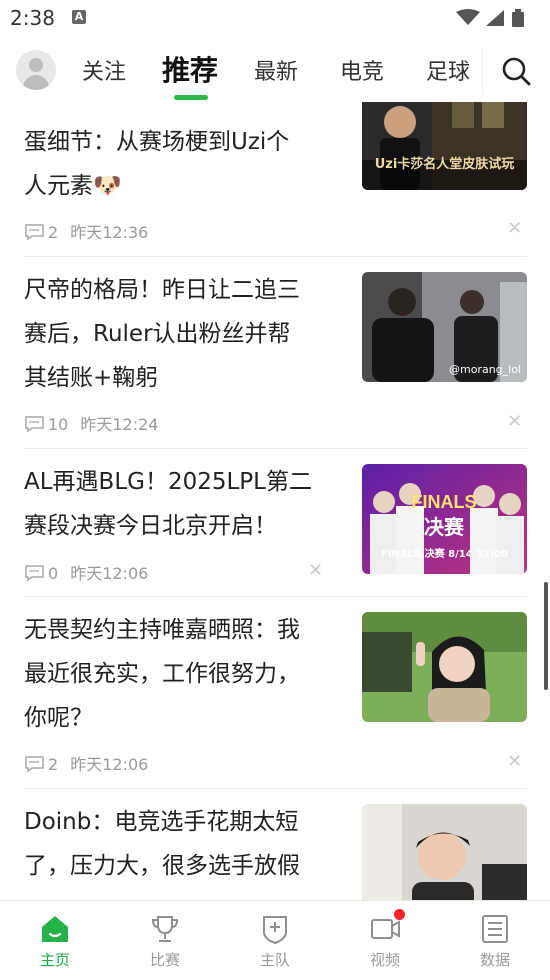 Image resolution: width=550 pixels, height=980 pixels. Describe the element at coordinates (86, 572) in the screenshot. I see `news-meta: 0 昨天12:06` at that location.